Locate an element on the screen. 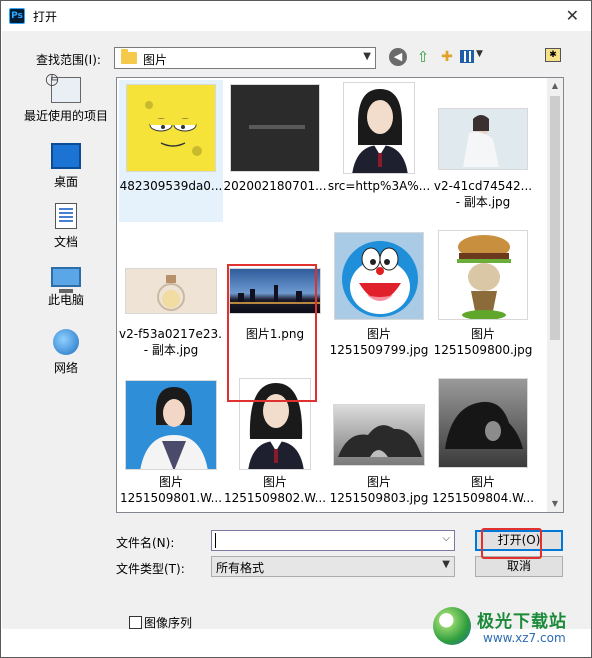 The height and width of the screenshot is (658, 592). folder-icon is located at coordinates (129, 56).